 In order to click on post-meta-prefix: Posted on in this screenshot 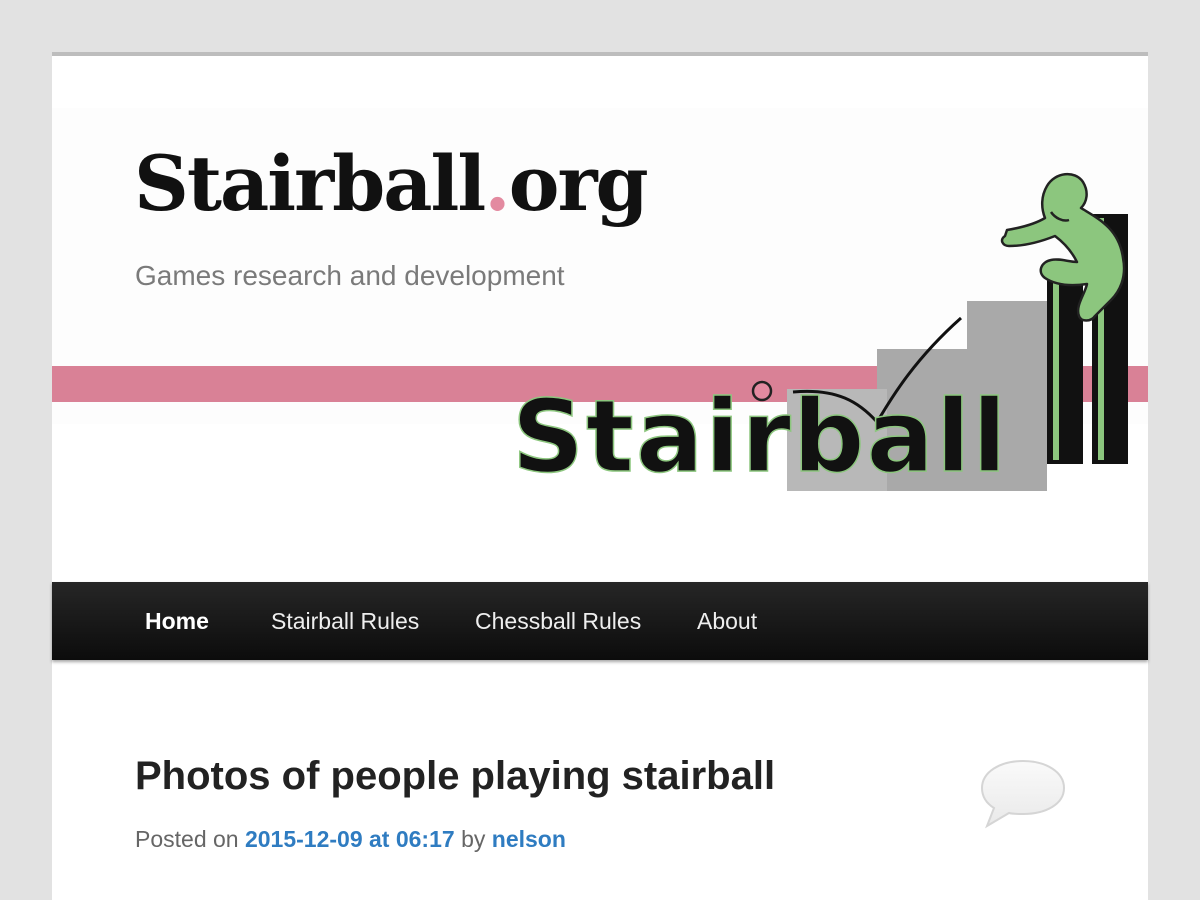, I will do `click(190, 839)`.